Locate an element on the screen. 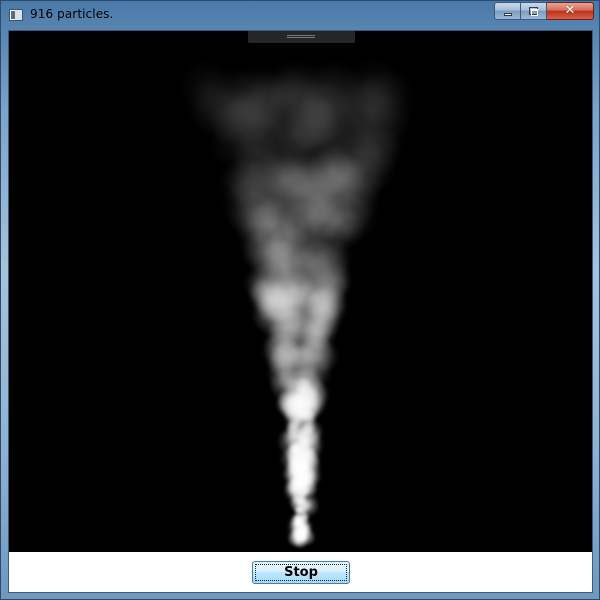 The height and width of the screenshot is (600, 600). bottom-toolbar: Stop is located at coordinates (300, 572).